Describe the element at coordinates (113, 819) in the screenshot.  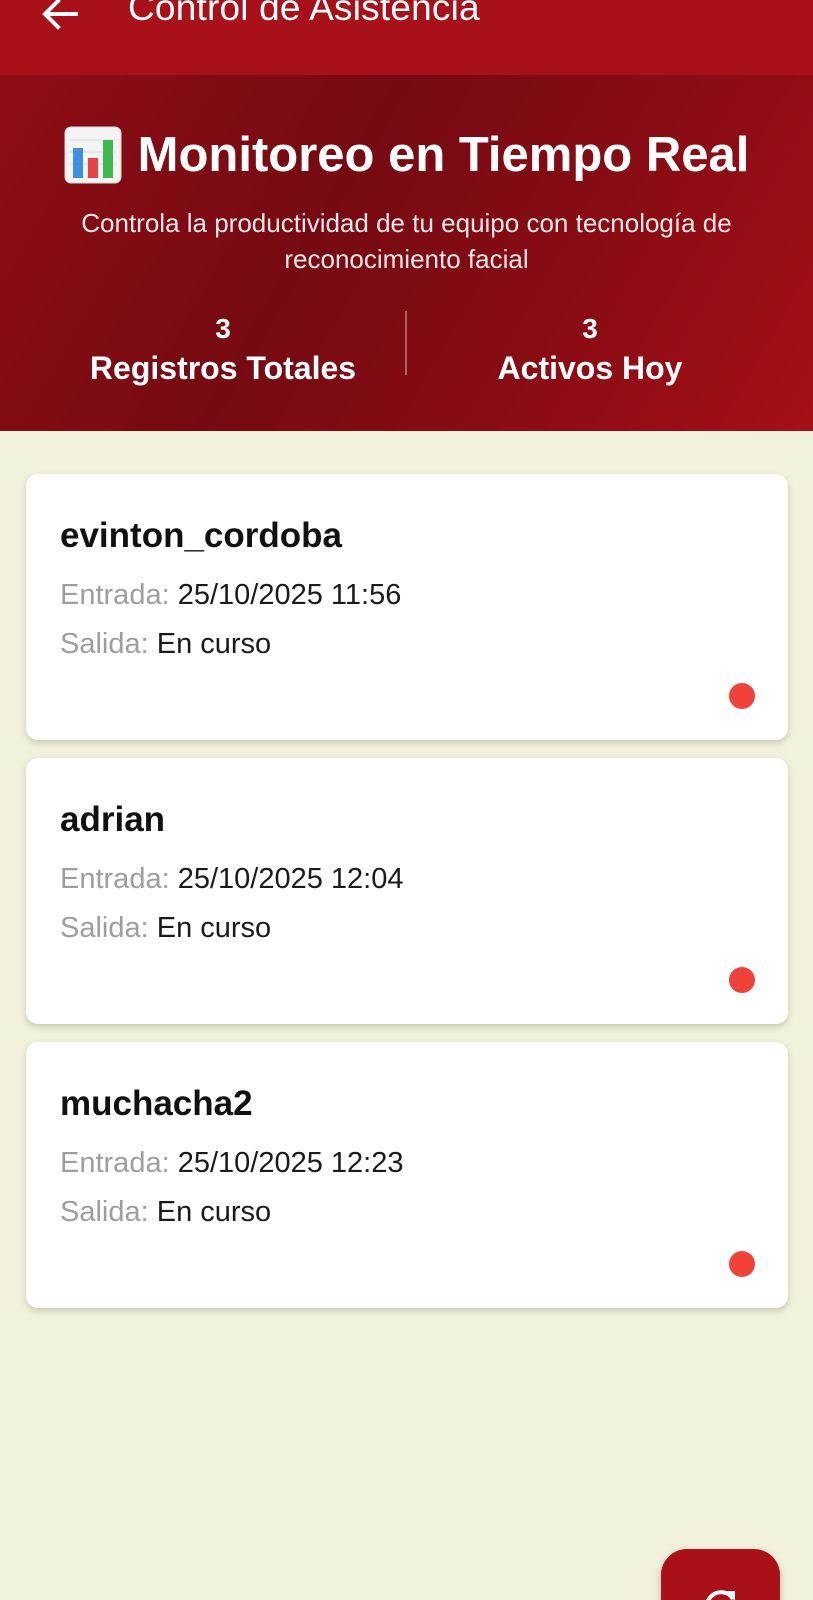
I see `employee-name: adrian` at that location.